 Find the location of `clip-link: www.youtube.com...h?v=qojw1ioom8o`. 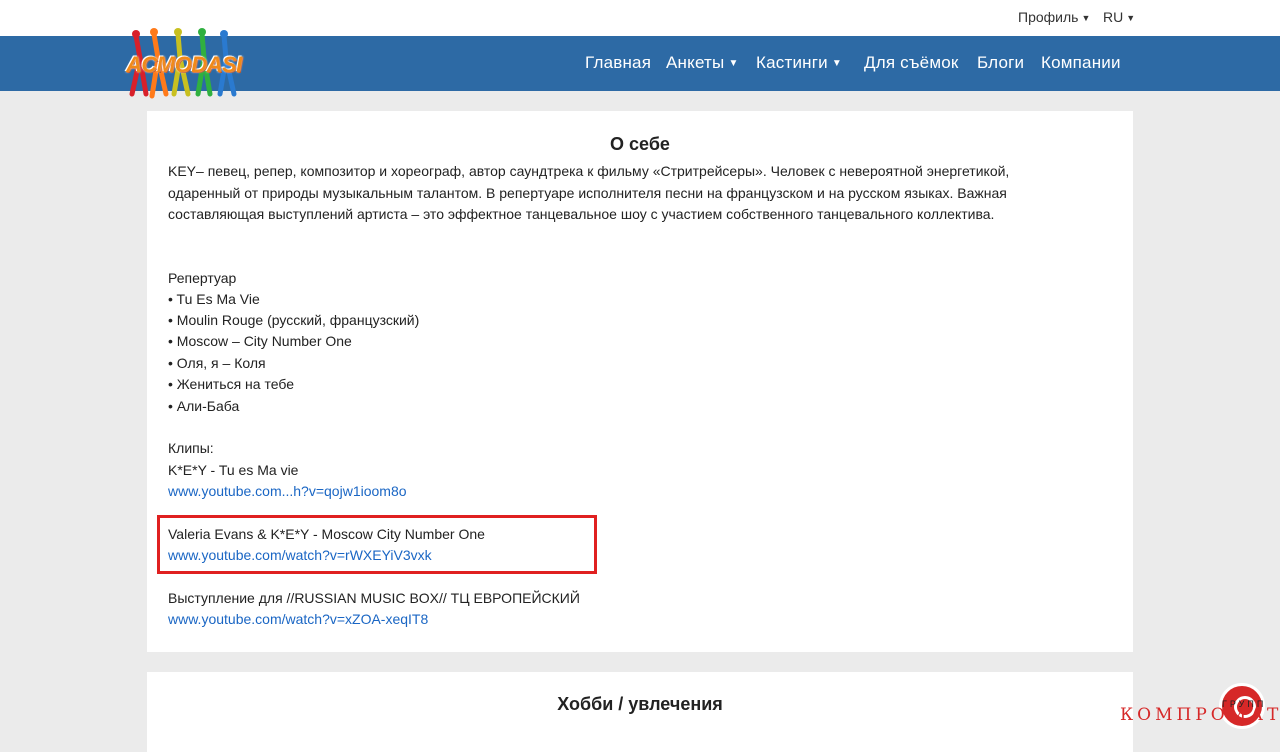

clip-link: www.youtube.com...h?v=qojw1ioom8o is located at coordinates (287, 492).